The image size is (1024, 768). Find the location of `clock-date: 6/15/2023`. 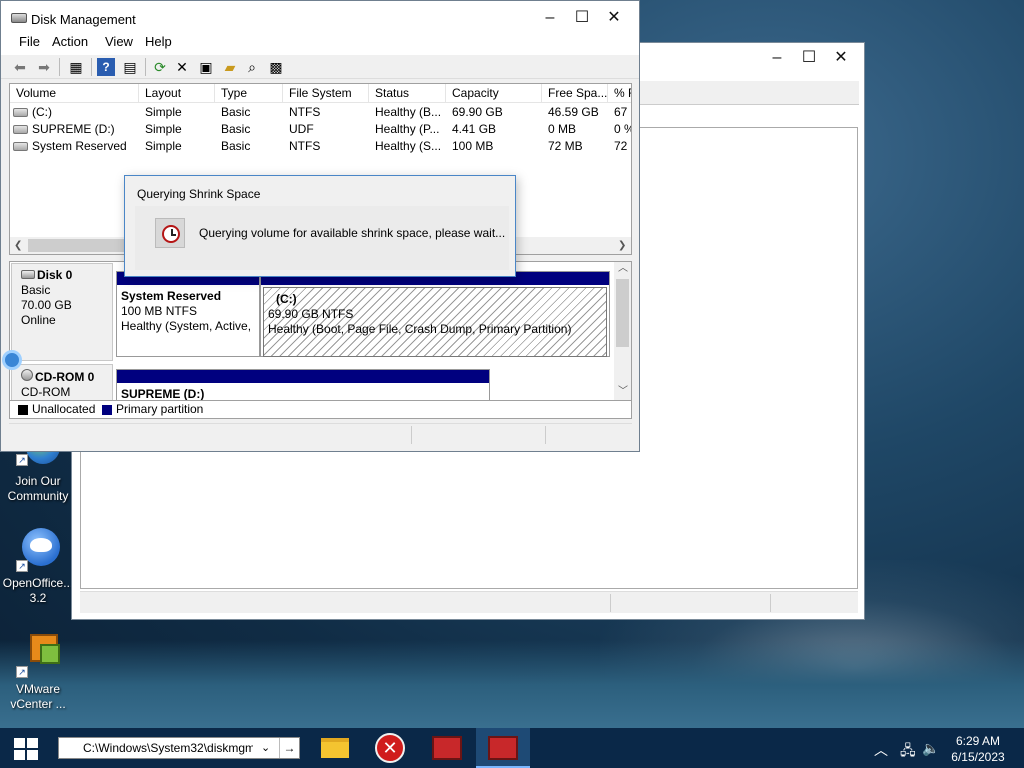

clock-date: 6/15/2023 is located at coordinates (978, 757).